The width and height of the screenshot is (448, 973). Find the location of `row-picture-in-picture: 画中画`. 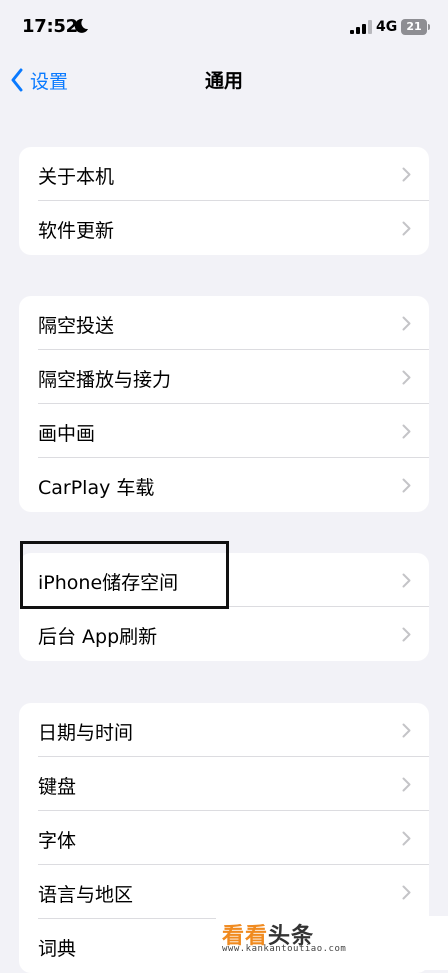

row-picture-in-picture: 画中画 is located at coordinates (224, 431).